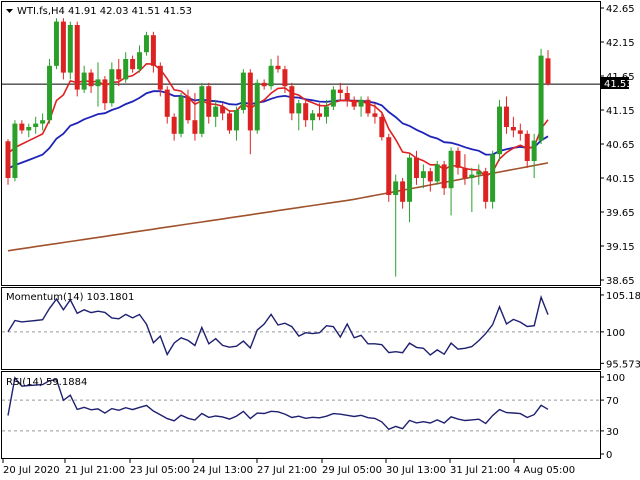 The height and width of the screenshot is (480, 640). I want to click on symbol-title: WTI.fs,H4, so click(41, 11).